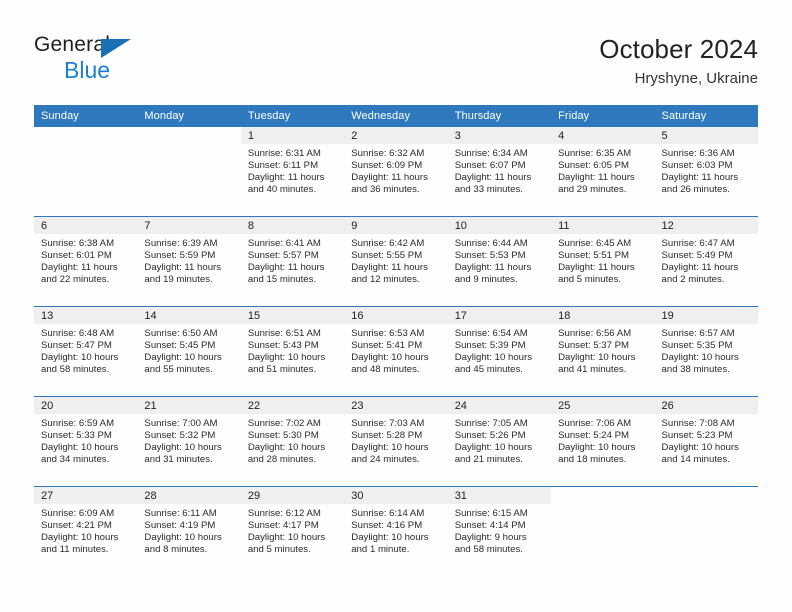  I want to click on detail-sunrise: Sunrise: 7:00 AM, so click(181, 423).